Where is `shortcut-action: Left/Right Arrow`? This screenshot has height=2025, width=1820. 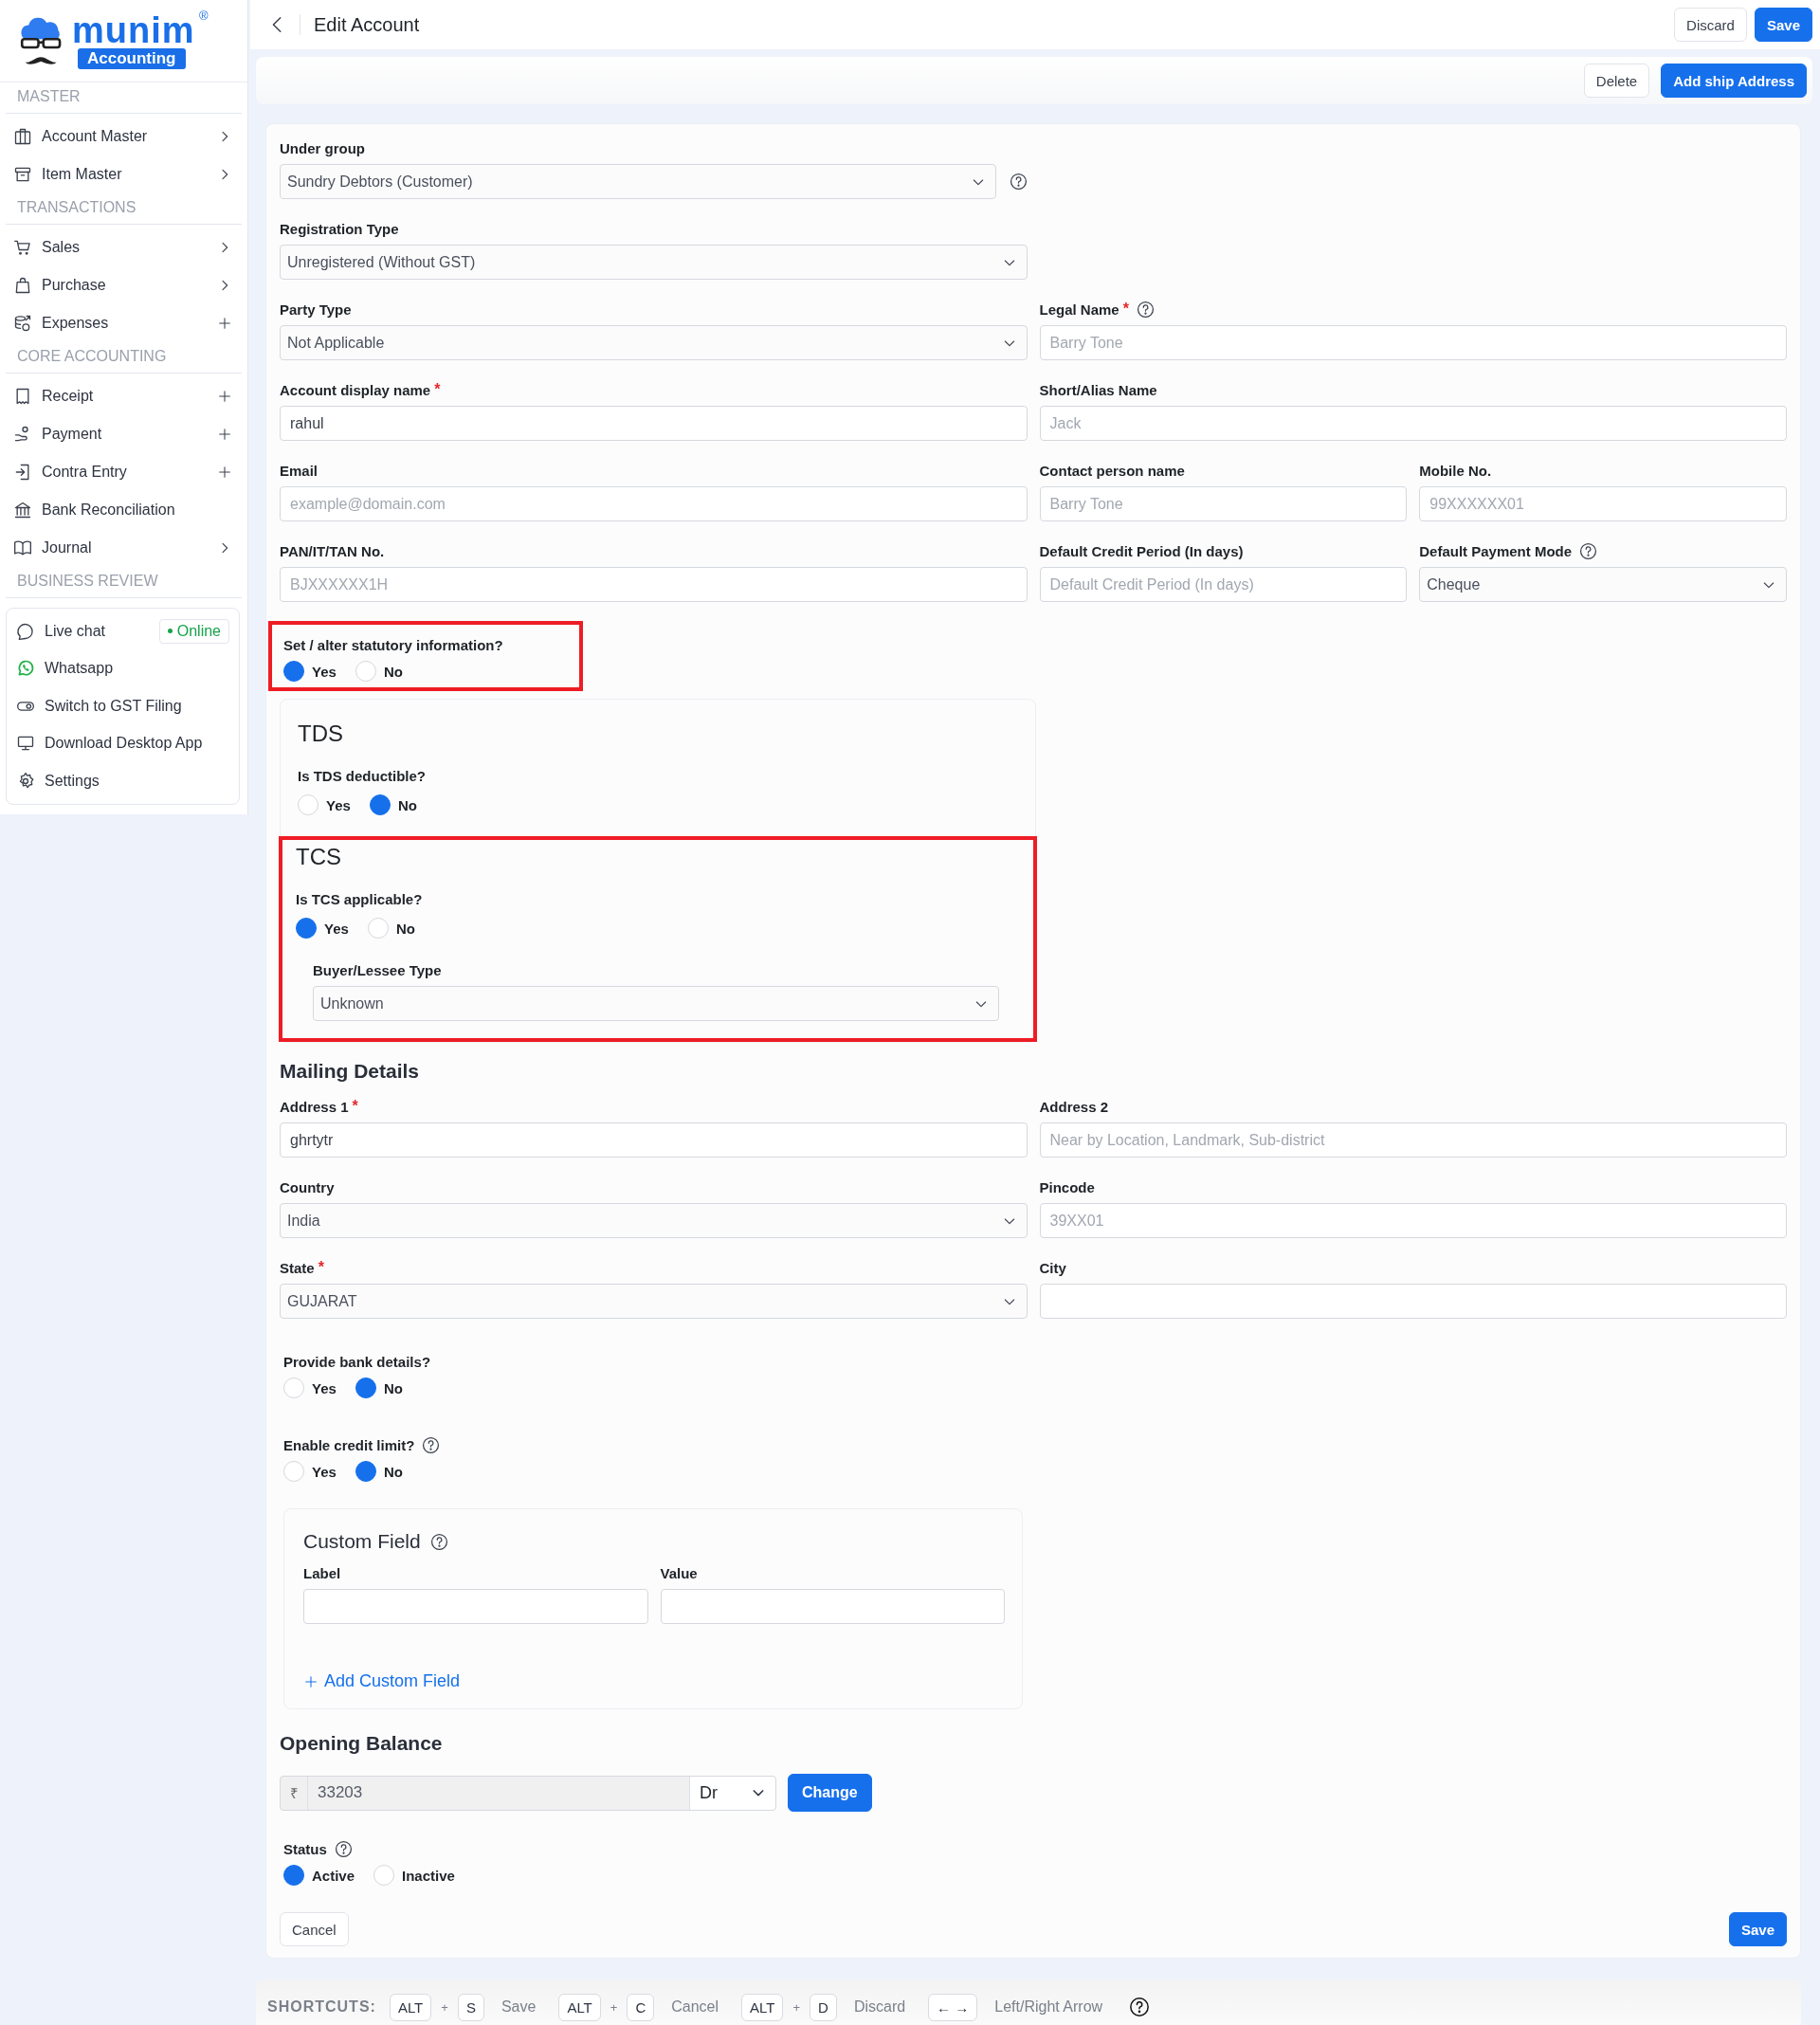 shortcut-action: Left/Right Arrow is located at coordinates (1048, 2007).